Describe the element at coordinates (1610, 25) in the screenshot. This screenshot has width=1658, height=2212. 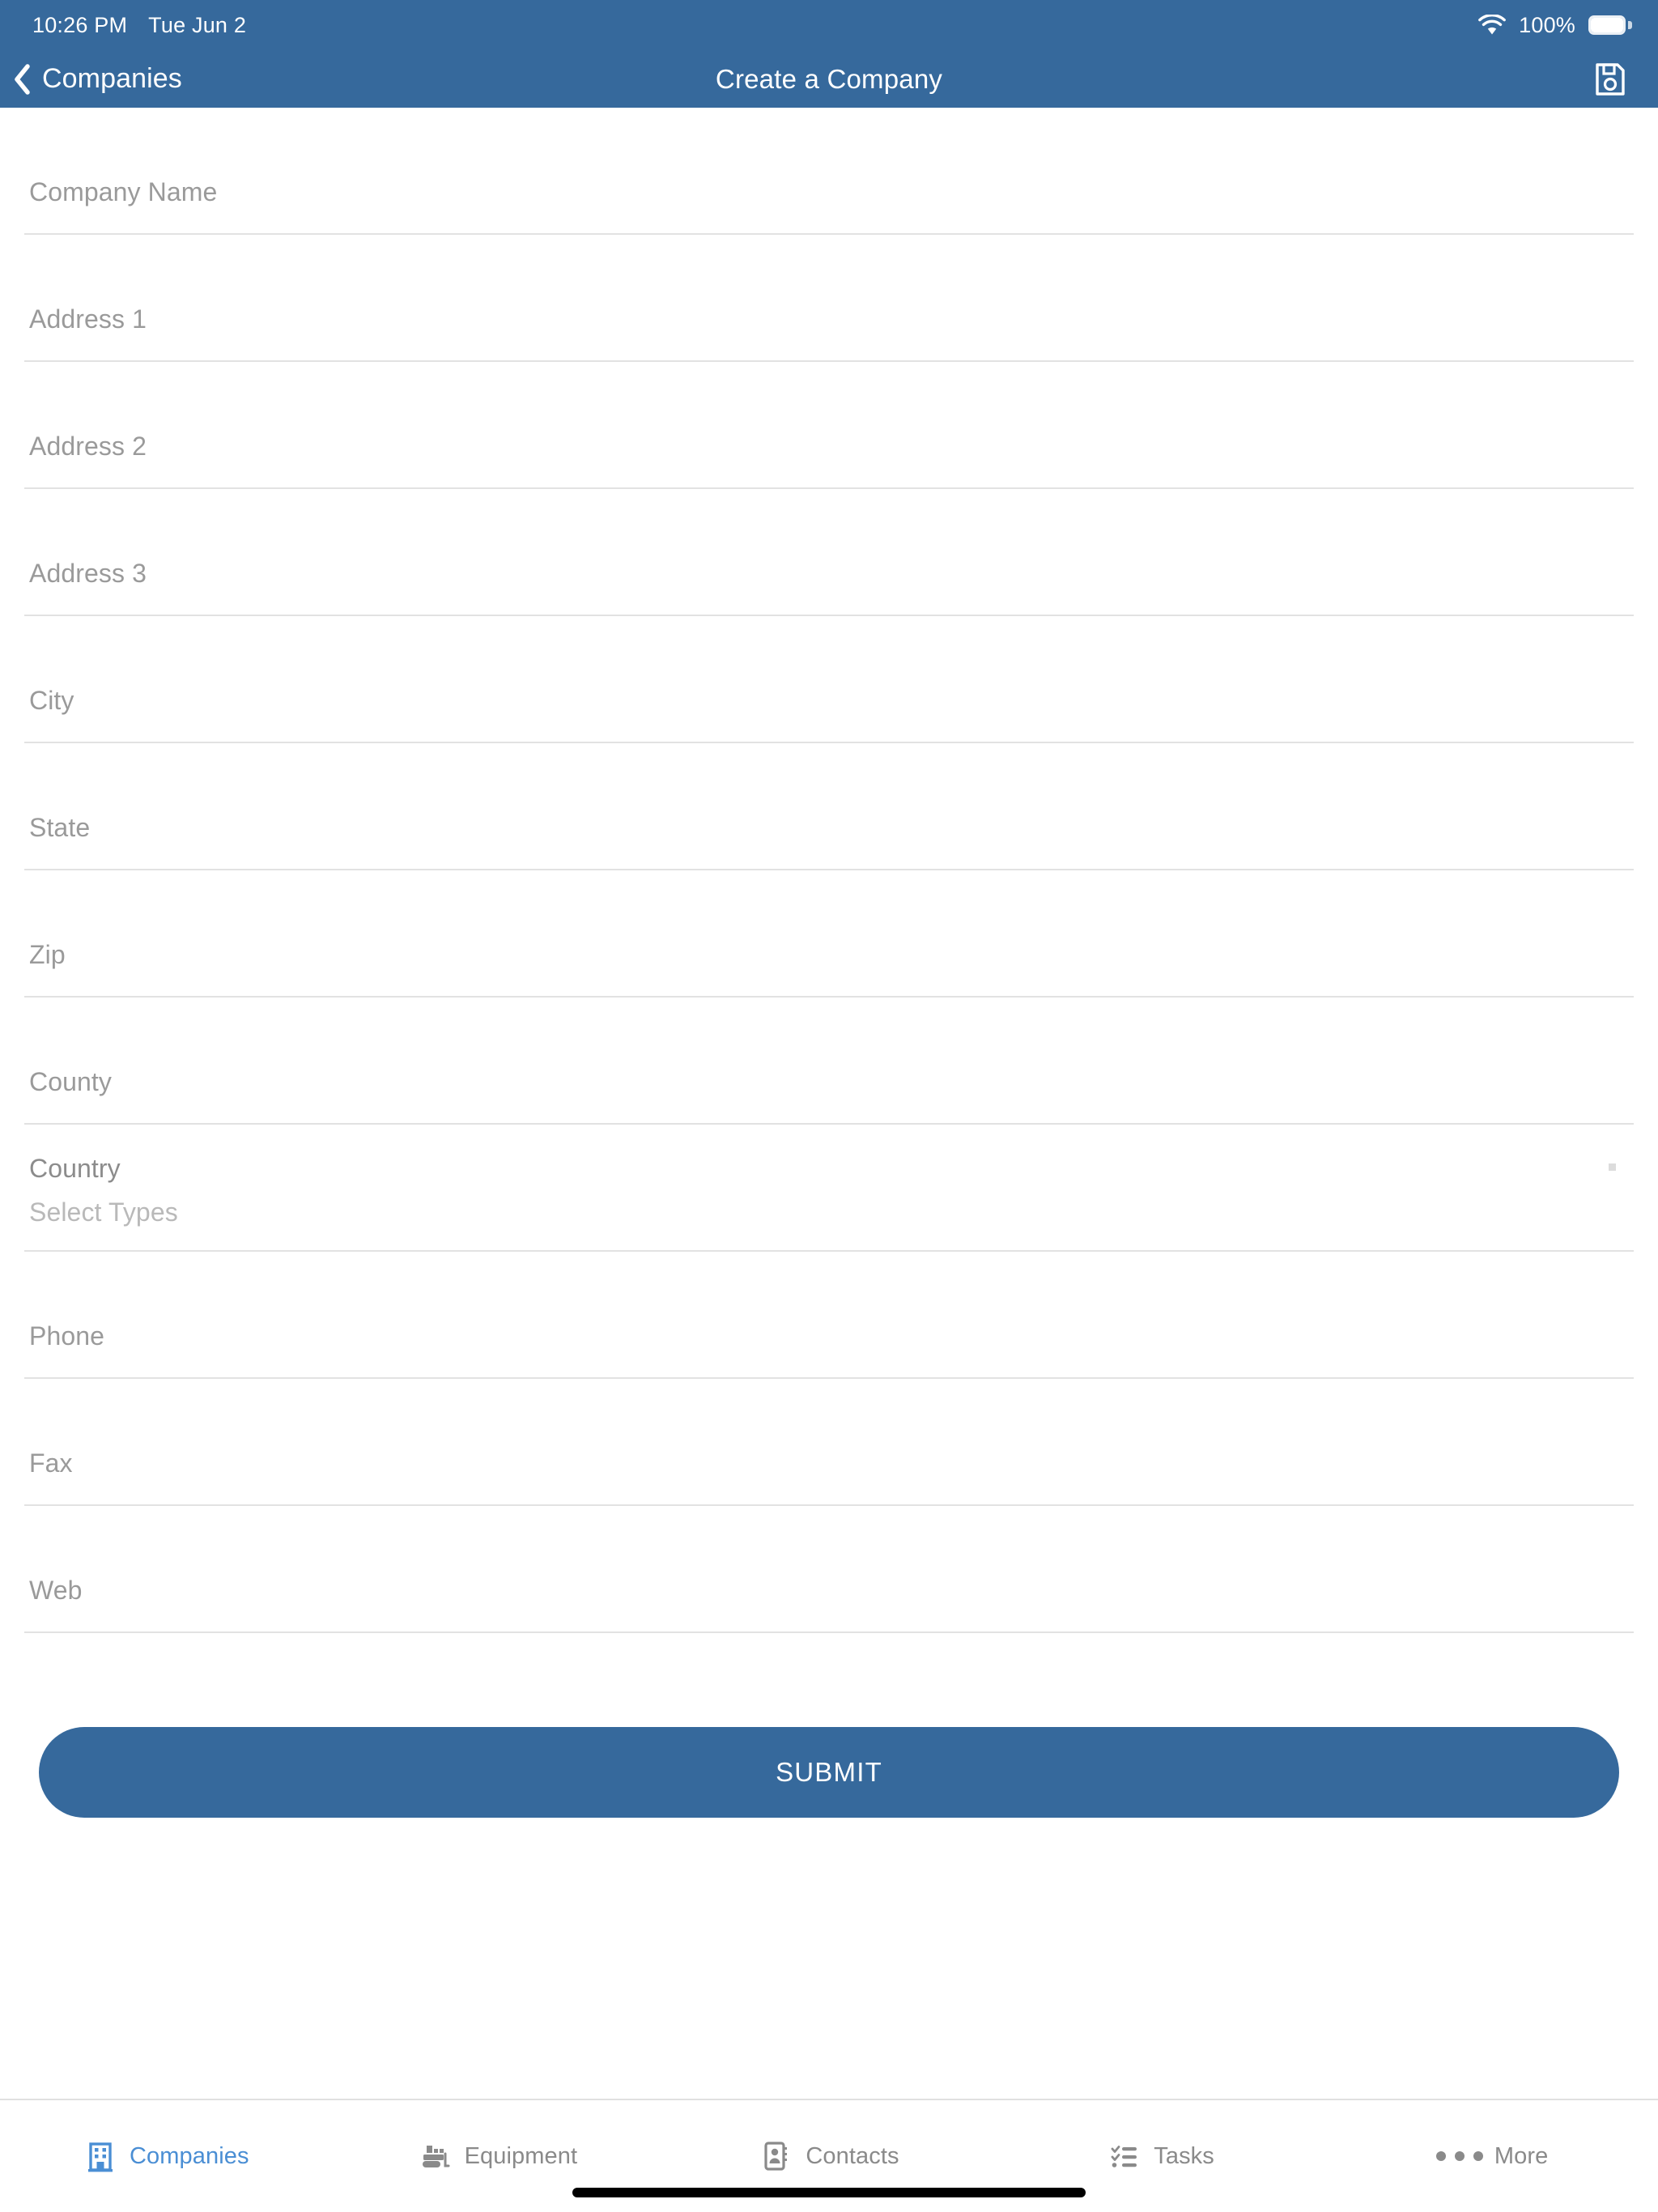
I see `battery-full-icon` at that location.